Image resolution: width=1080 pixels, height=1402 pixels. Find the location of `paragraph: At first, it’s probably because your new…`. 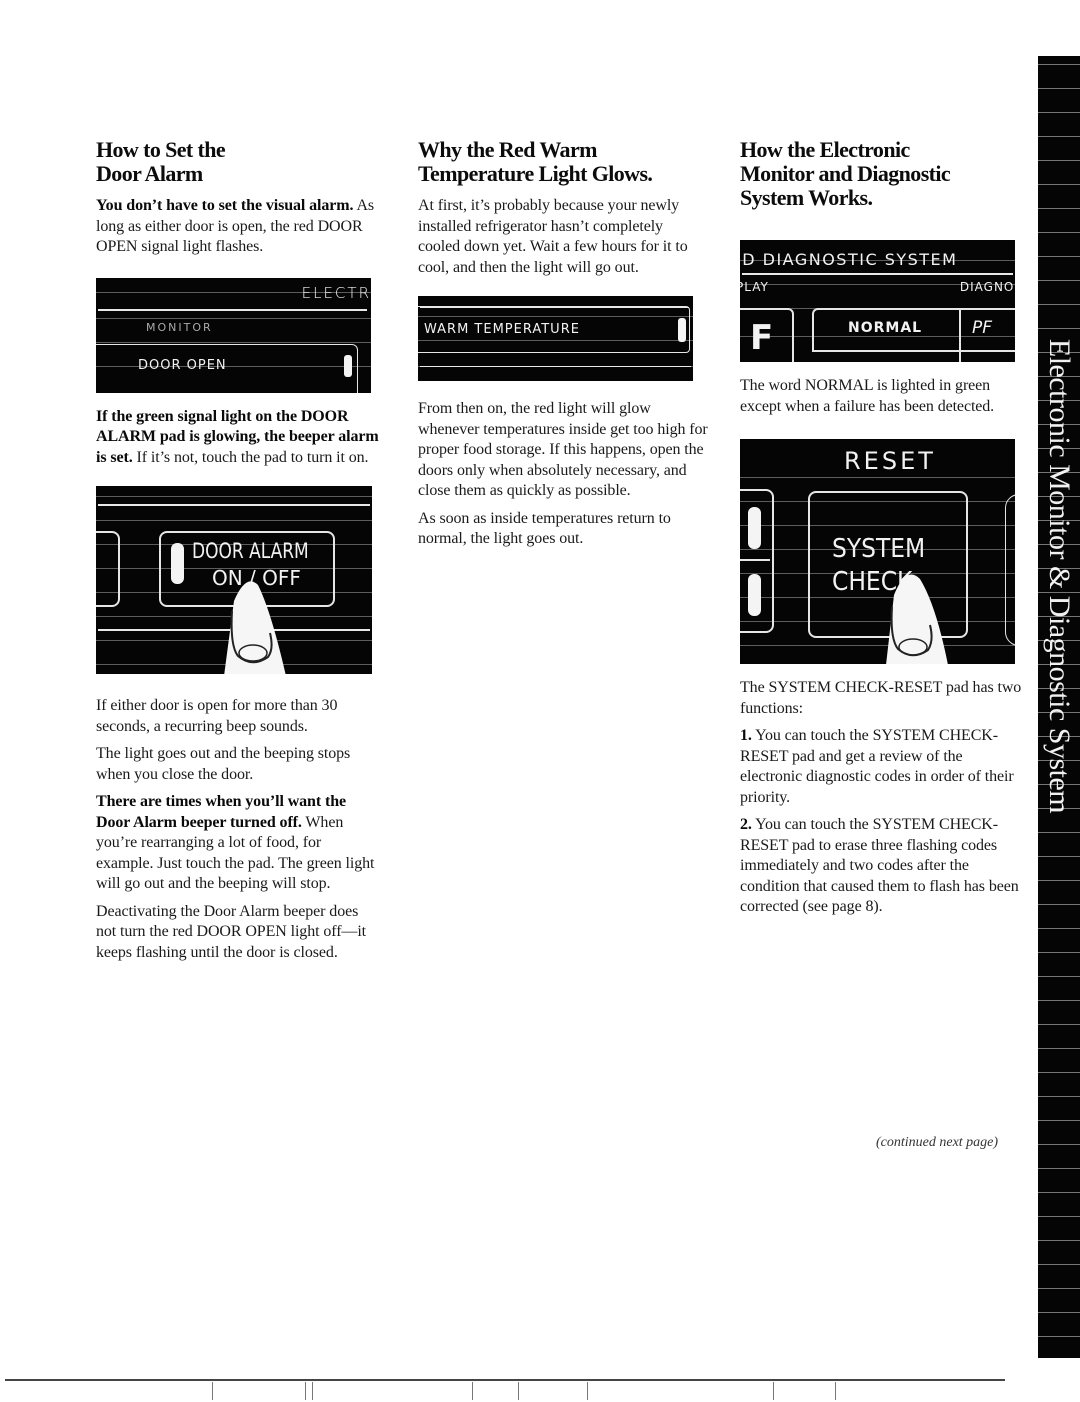

paragraph: At first, it’s probably because your new… is located at coordinates (553, 236).